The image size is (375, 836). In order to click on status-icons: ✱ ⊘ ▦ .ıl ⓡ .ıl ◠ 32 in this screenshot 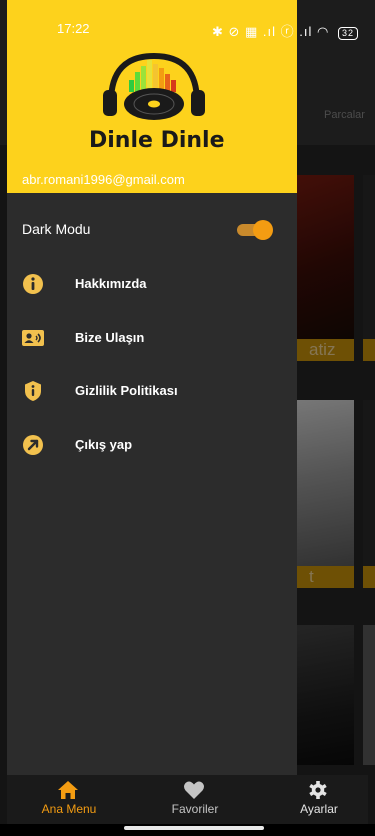, I will do `click(285, 30)`.